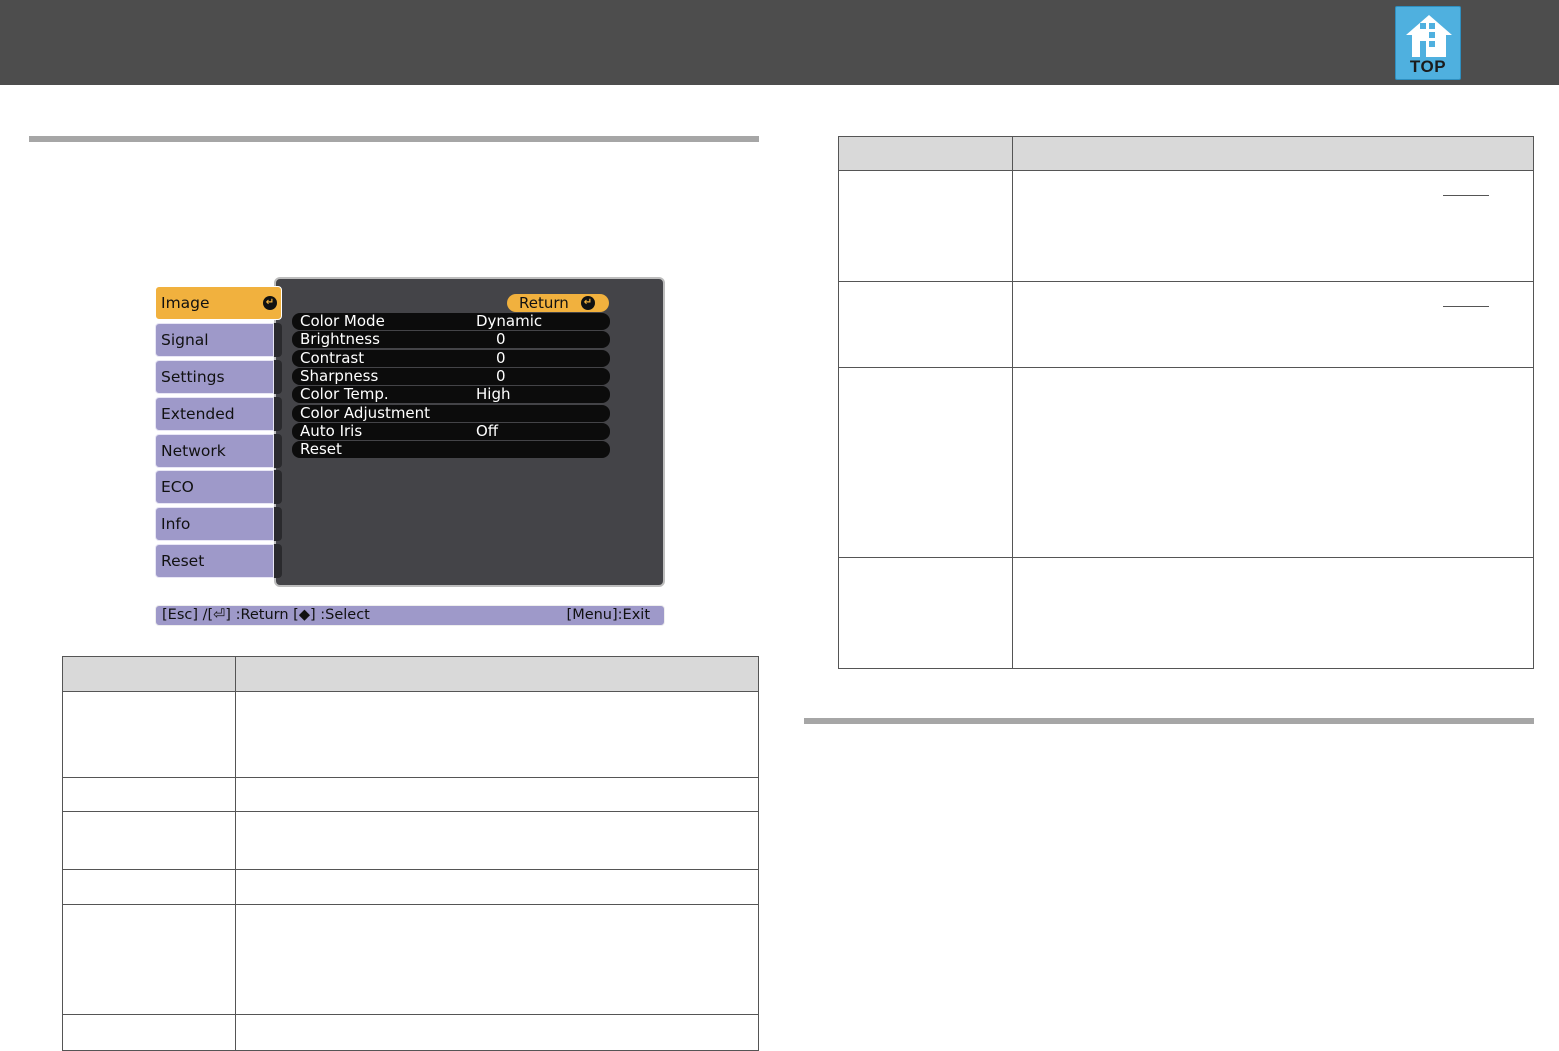 This screenshot has width=1559, height=1051. What do you see at coordinates (342, 321) in the screenshot?
I see `menu-item-label: Color Mode` at bounding box center [342, 321].